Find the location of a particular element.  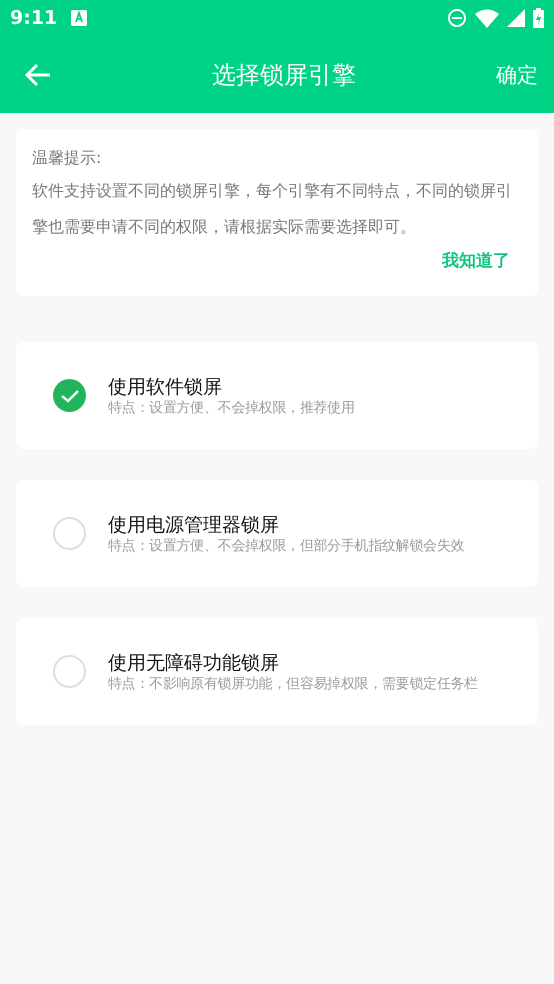

back-button is located at coordinates (38, 74).